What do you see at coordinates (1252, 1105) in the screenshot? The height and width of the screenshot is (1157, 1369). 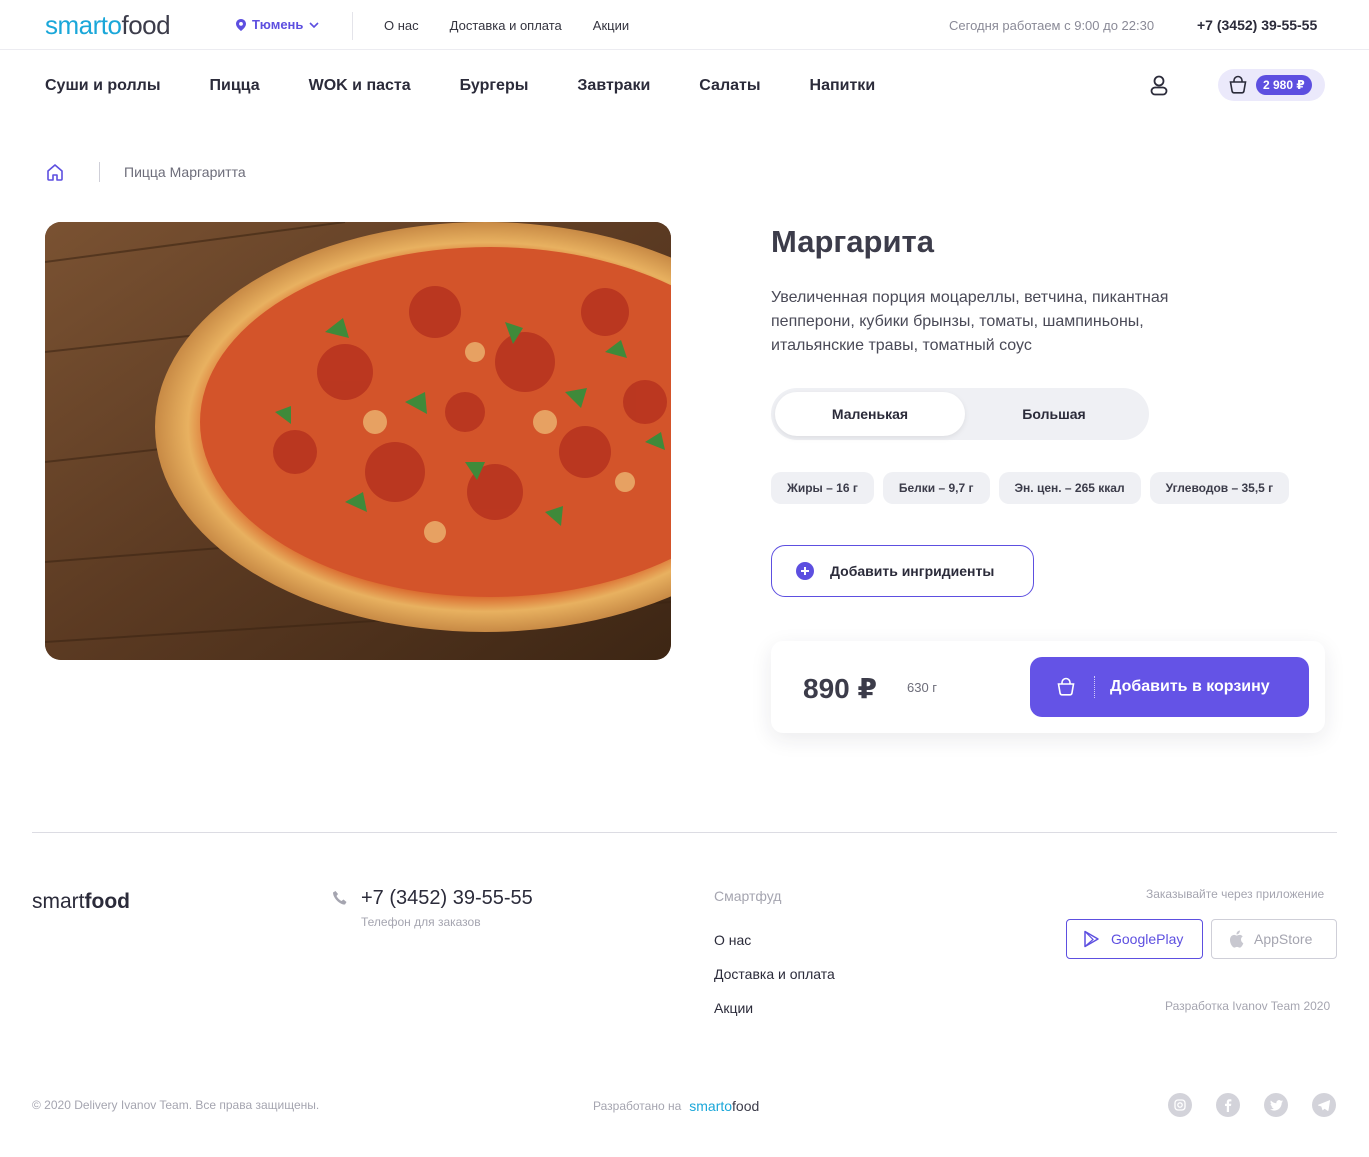 I see `social-links` at bounding box center [1252, 1105].